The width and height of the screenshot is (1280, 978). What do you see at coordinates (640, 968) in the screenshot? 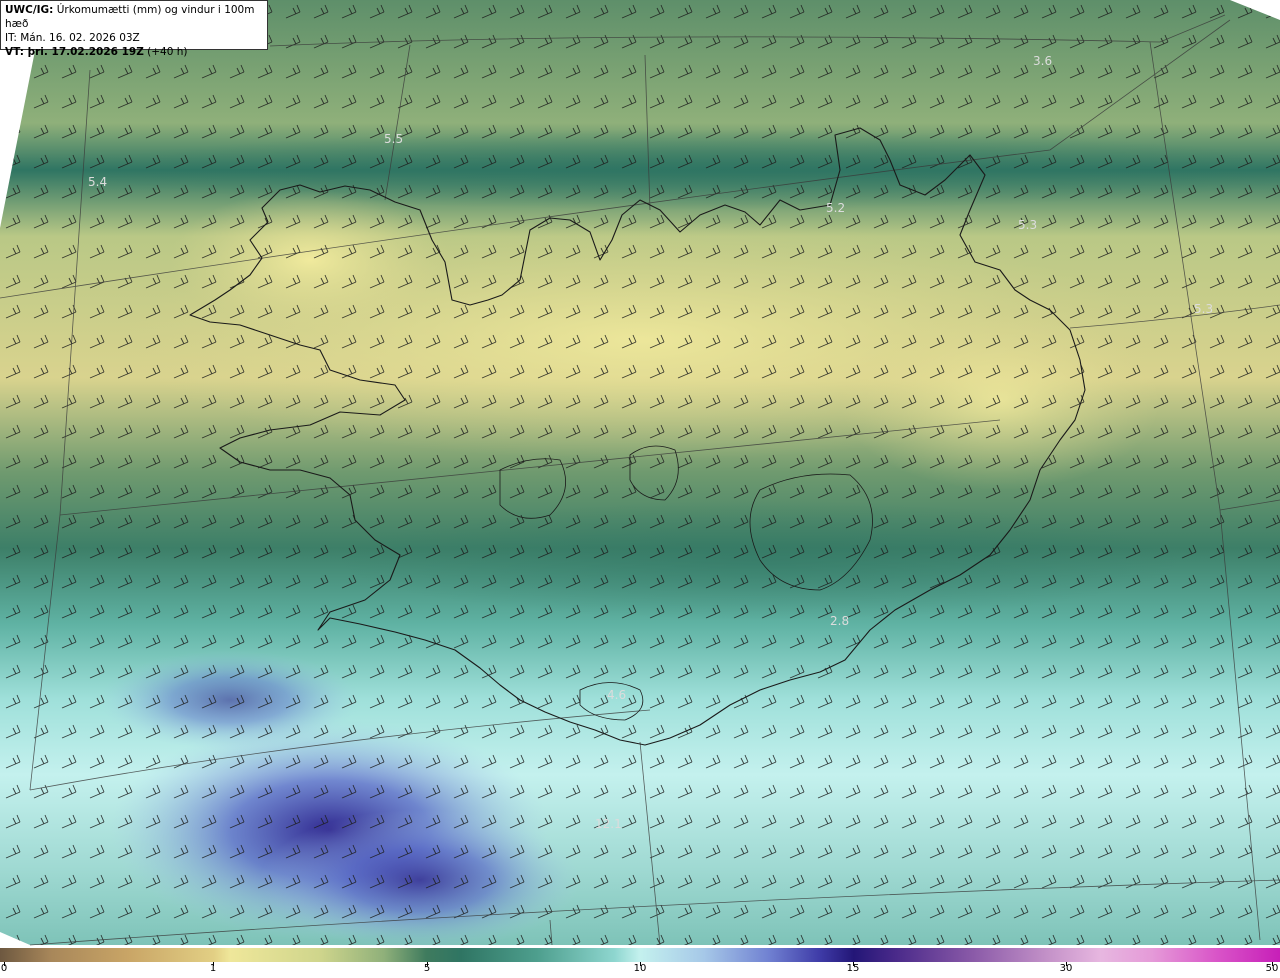
I see `colorbar-label: 10` at bounding box center [640, 968].